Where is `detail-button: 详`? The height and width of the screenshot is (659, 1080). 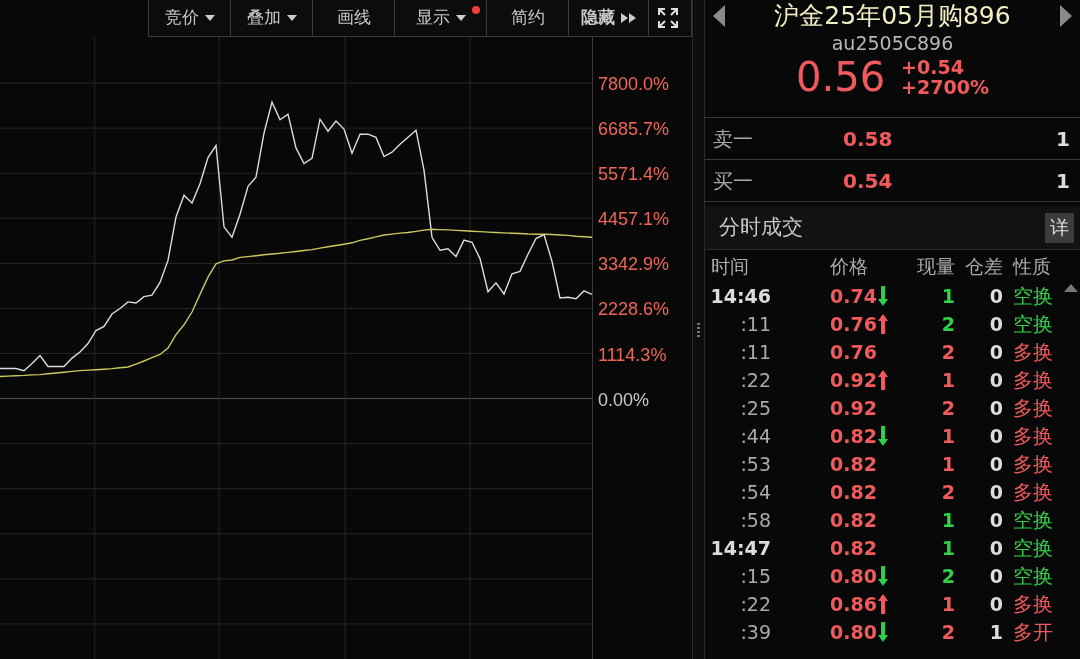
detail-button: 详 is located at coordinates (1059, 227).